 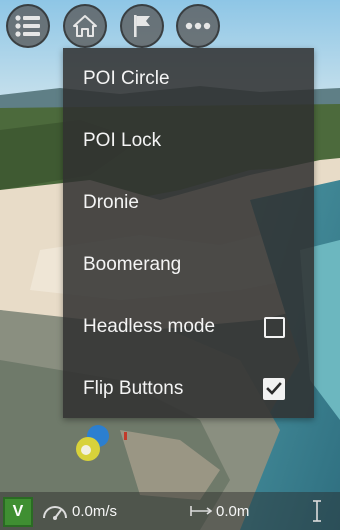 I want to click on vertical-distance-icon, so click(x=317, y=511).